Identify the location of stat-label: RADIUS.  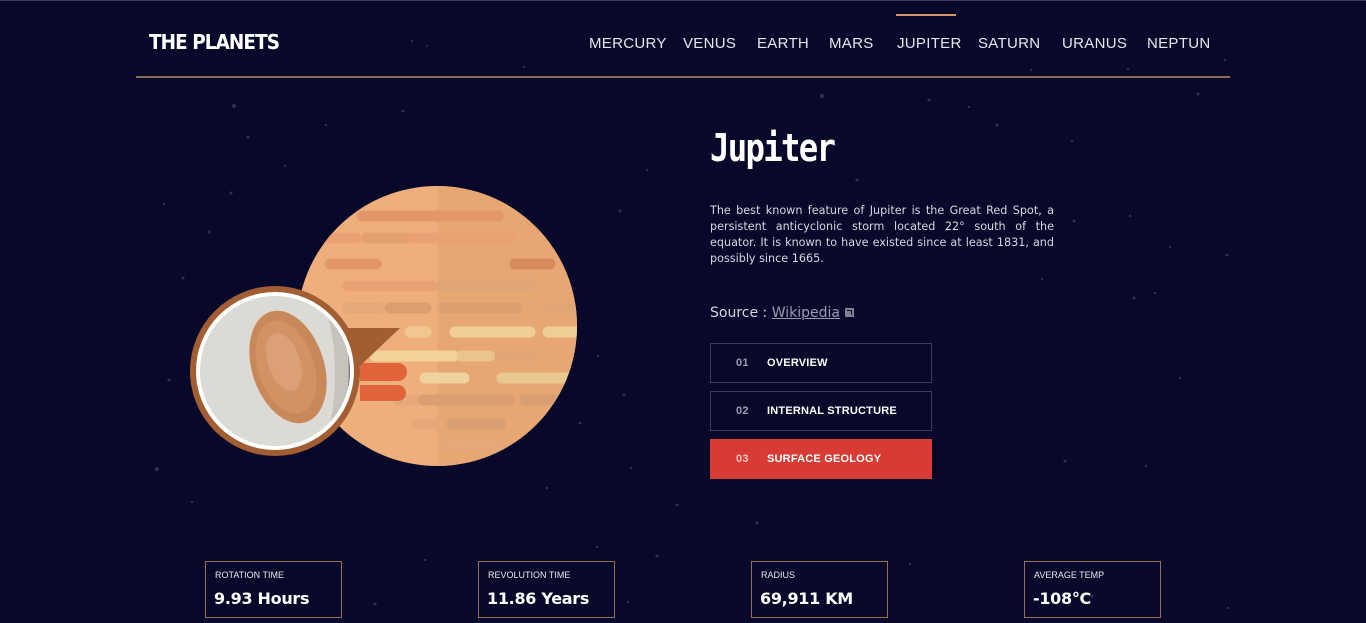
(778, 575).